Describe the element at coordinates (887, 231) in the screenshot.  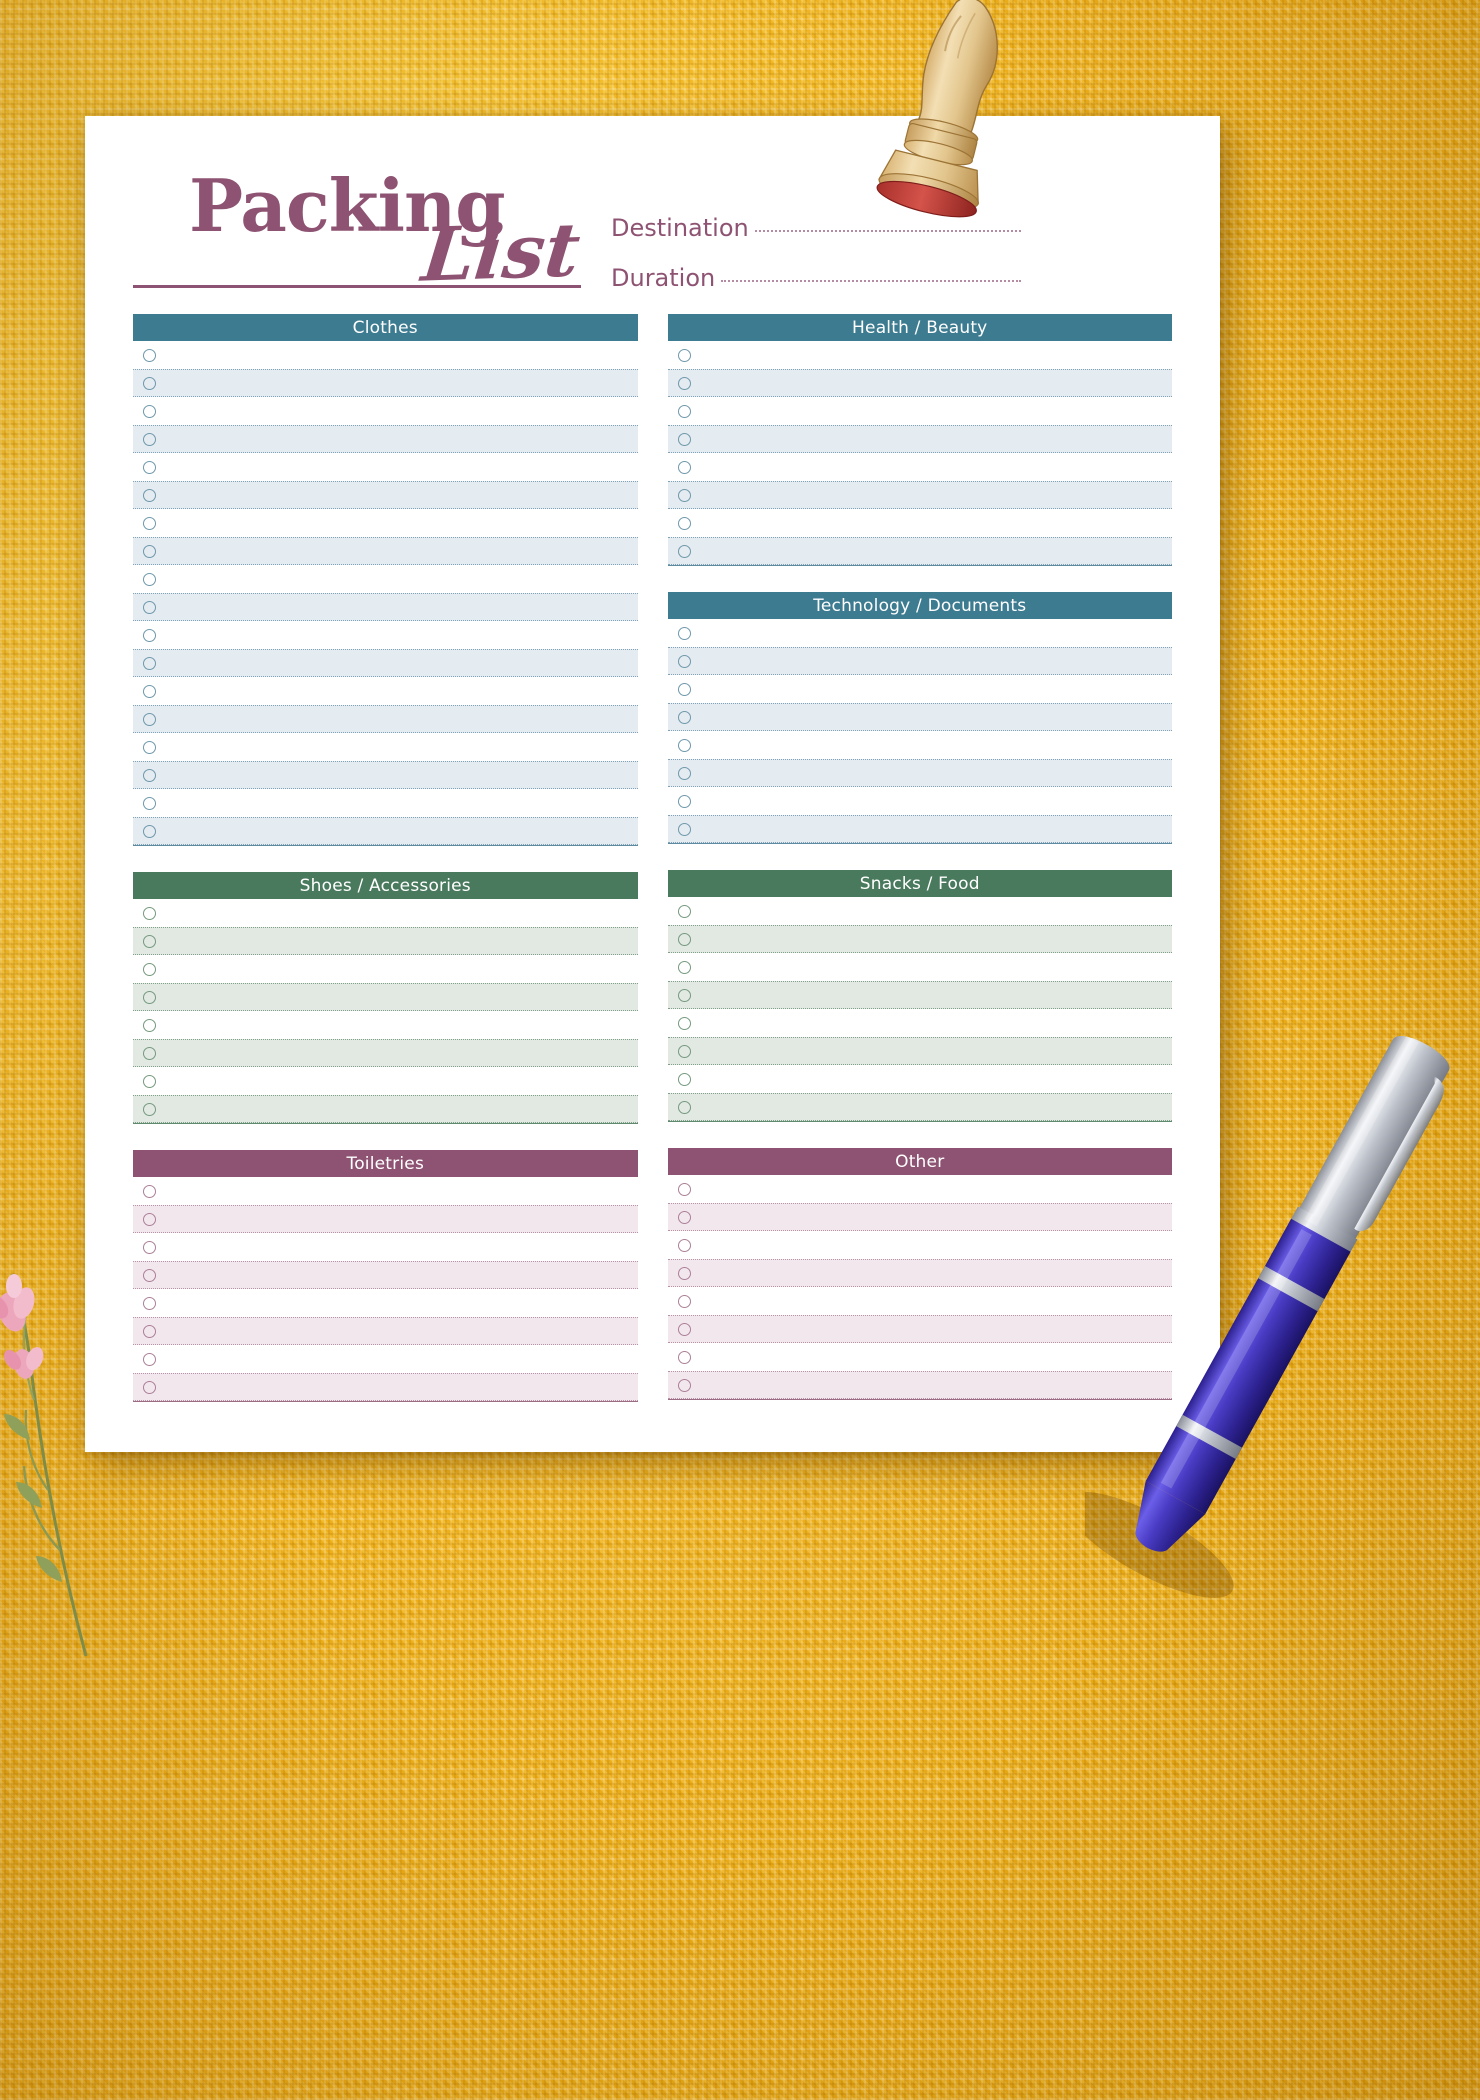
I see `destination-input-line` at that location.